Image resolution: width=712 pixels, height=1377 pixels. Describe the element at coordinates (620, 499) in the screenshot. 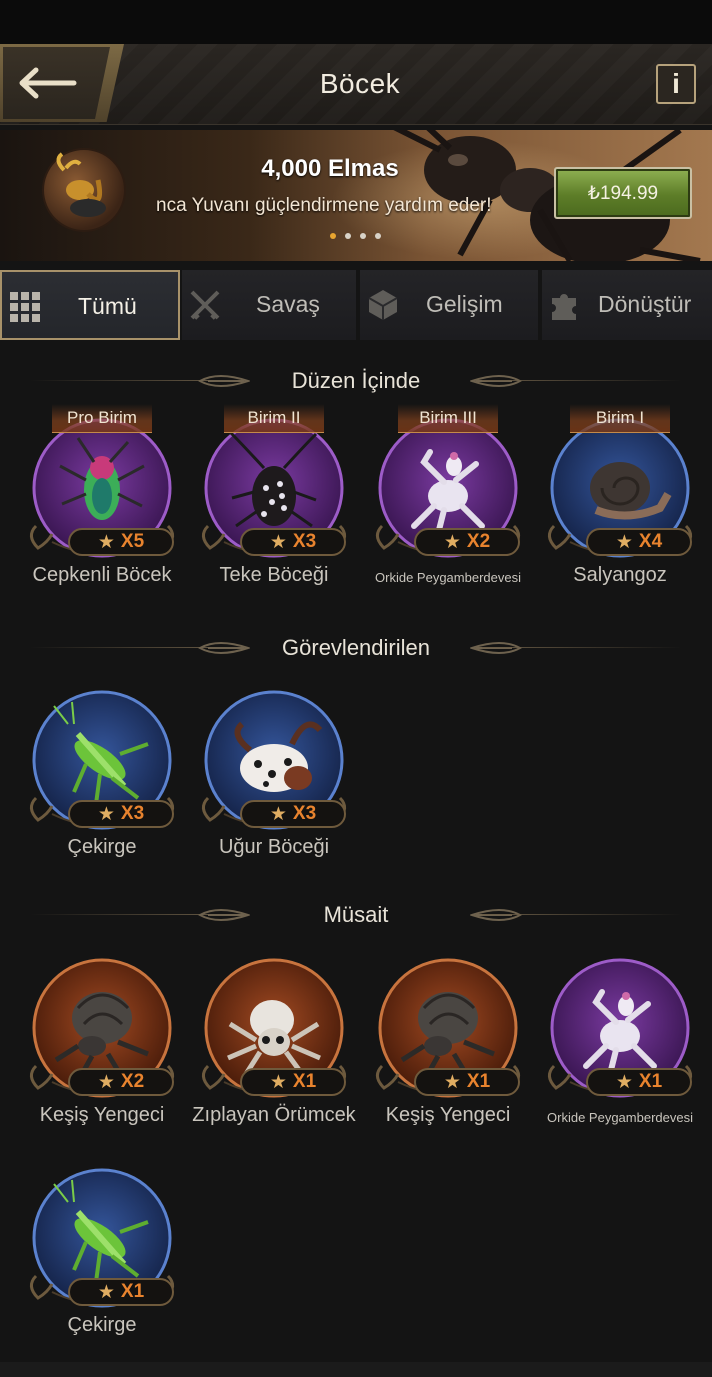

I see `insect-card: Birim I ★ X4 Salyangoz` at that location.